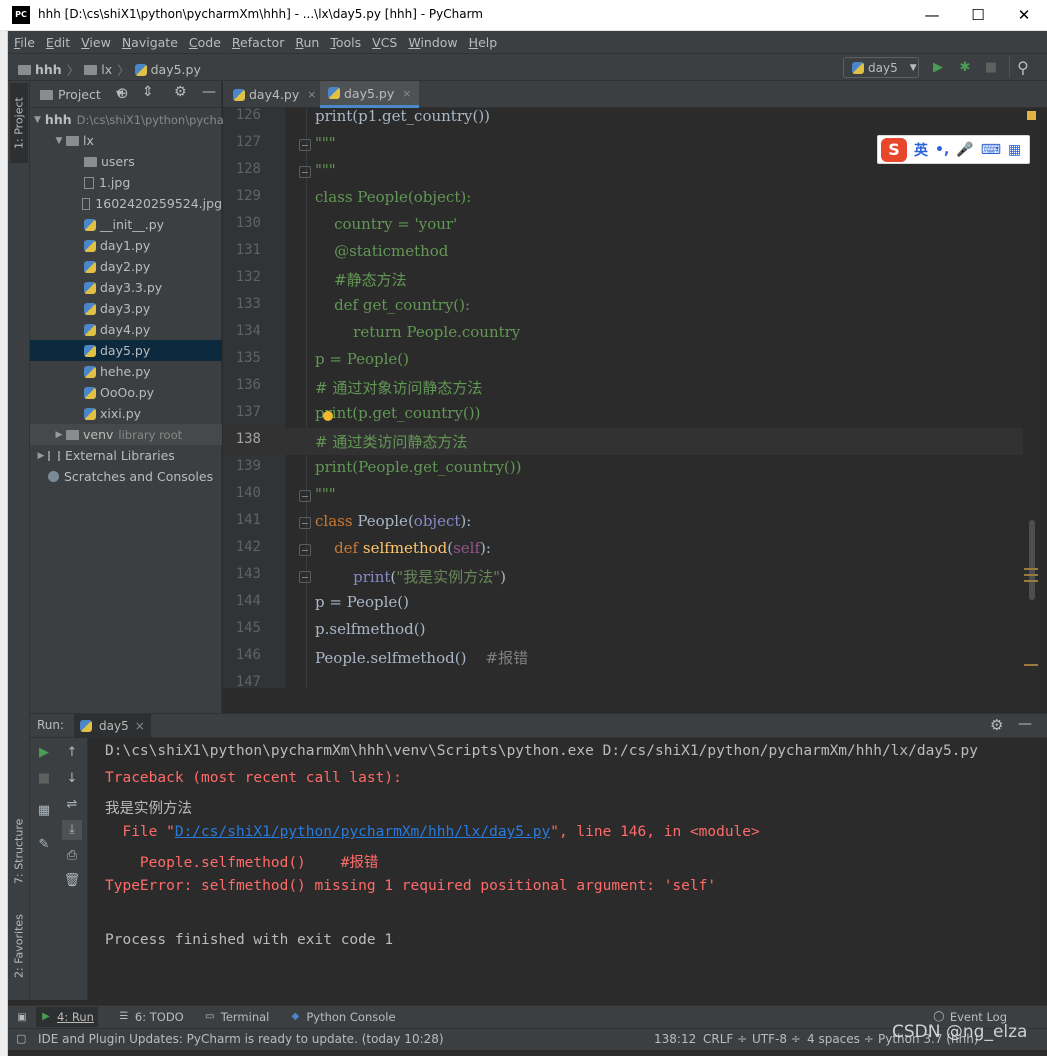 Image resolution: width=1047 pixels, height=1056 pixels. What do you see at coordinates (19, 851) in the screenshot?
I see `structure-tool-tab: 7: Structure` at bounding box center [19, 851].